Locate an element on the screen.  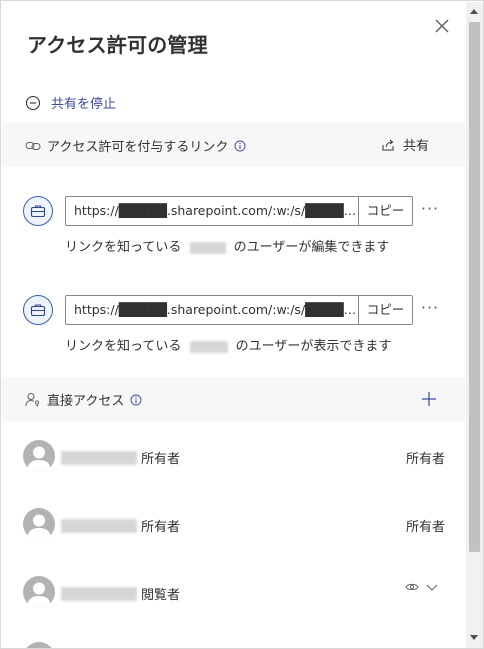
share-button: 共有 is located at coordinates (405, 144).